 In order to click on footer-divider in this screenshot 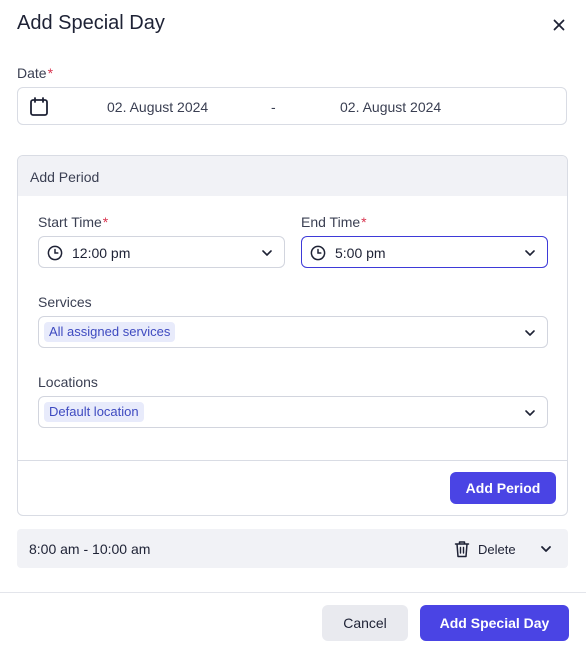, I will do `click(293, 592)`.